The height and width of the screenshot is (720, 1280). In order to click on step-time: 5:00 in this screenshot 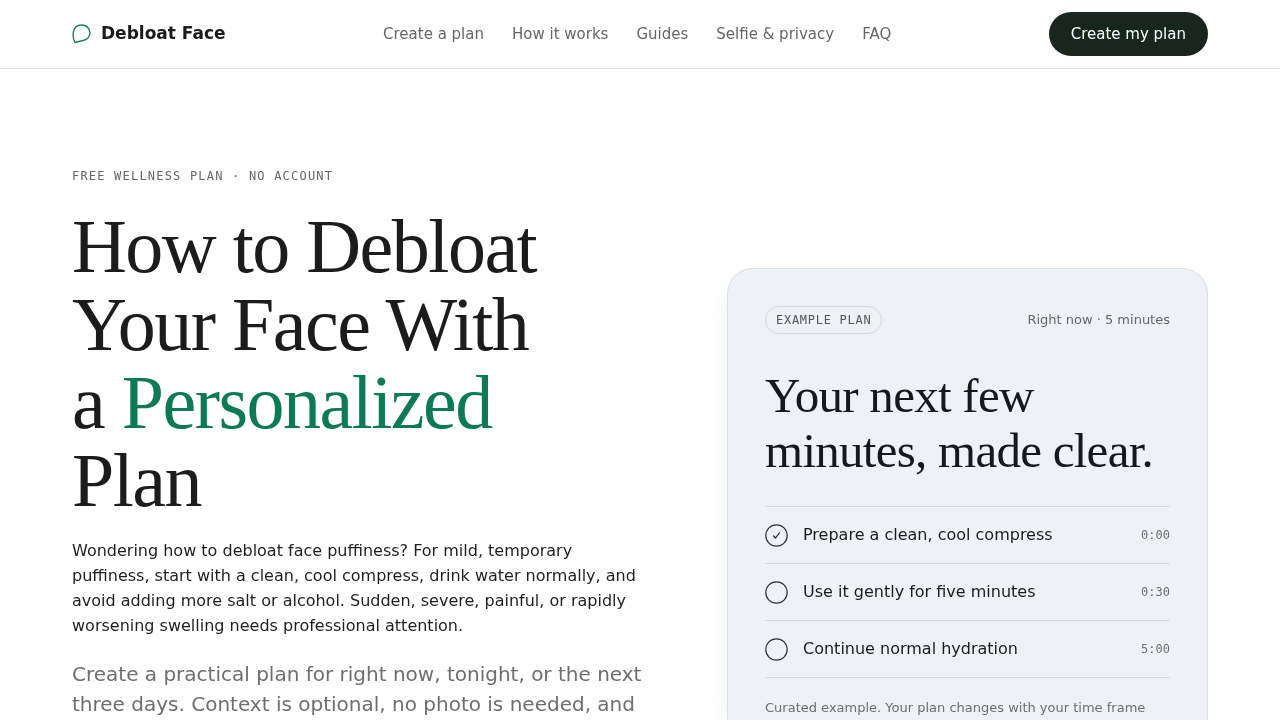, I will do `click(1155, 649)`.